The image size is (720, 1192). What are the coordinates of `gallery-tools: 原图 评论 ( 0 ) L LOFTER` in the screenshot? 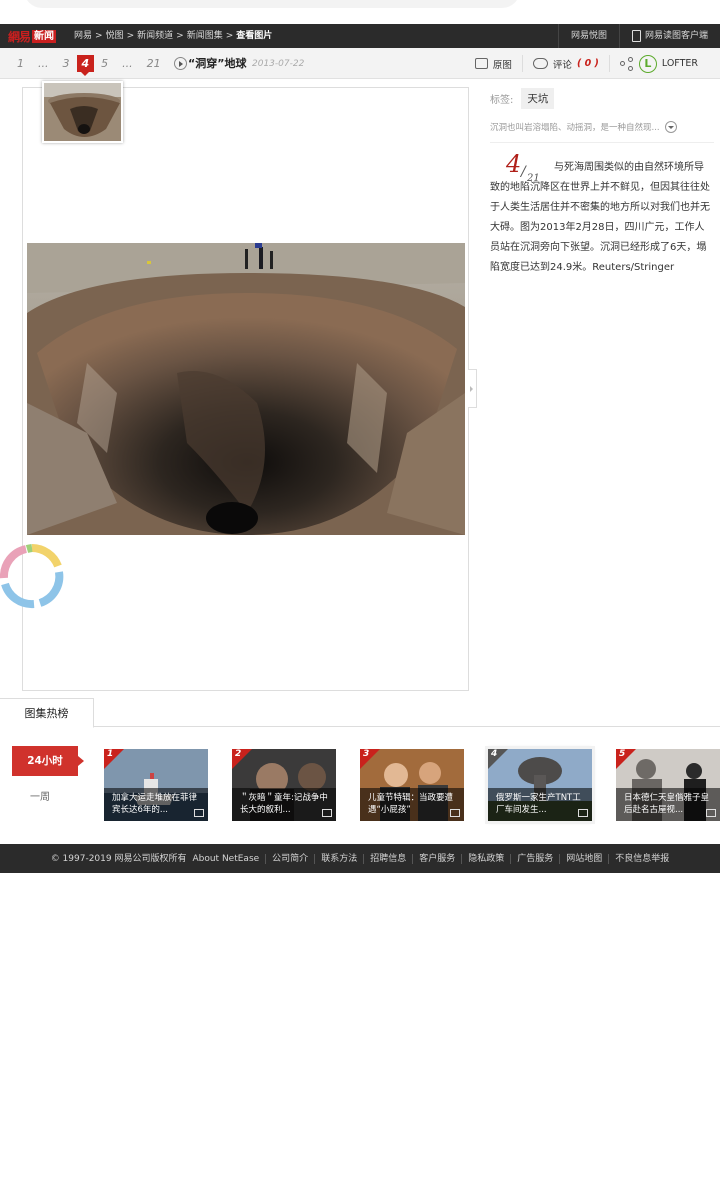 It's located at (586, 63).